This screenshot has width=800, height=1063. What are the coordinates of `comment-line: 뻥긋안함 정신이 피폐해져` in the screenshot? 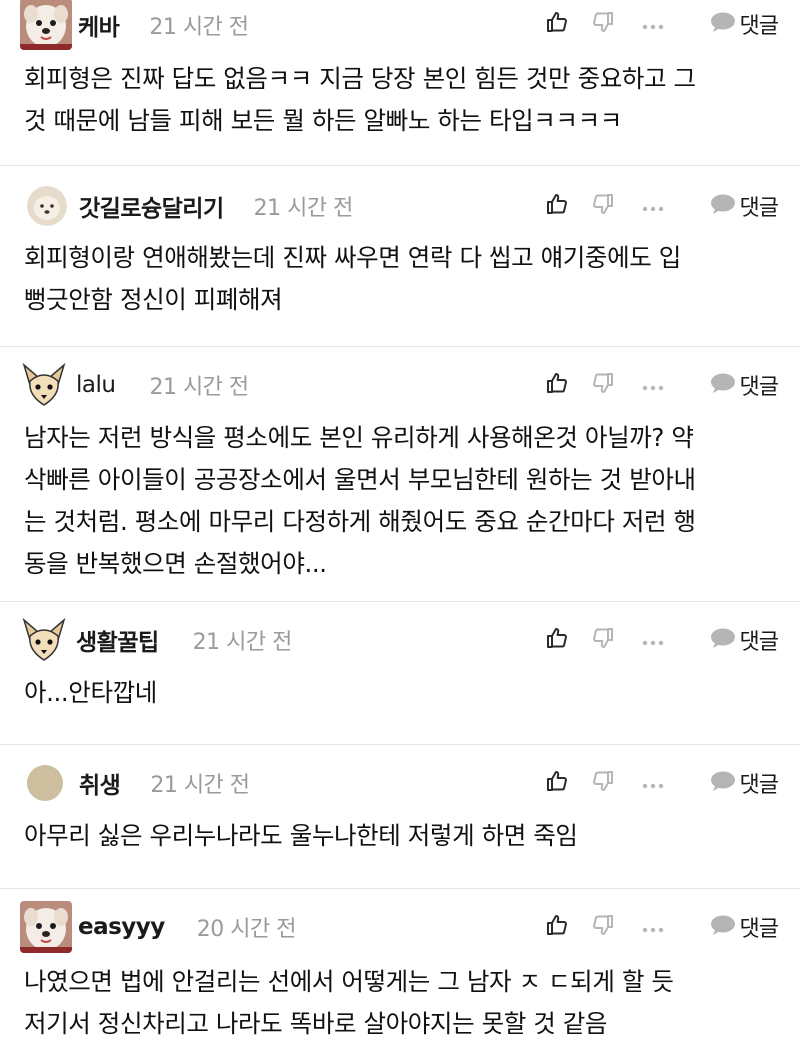 It's located at (153, 299).